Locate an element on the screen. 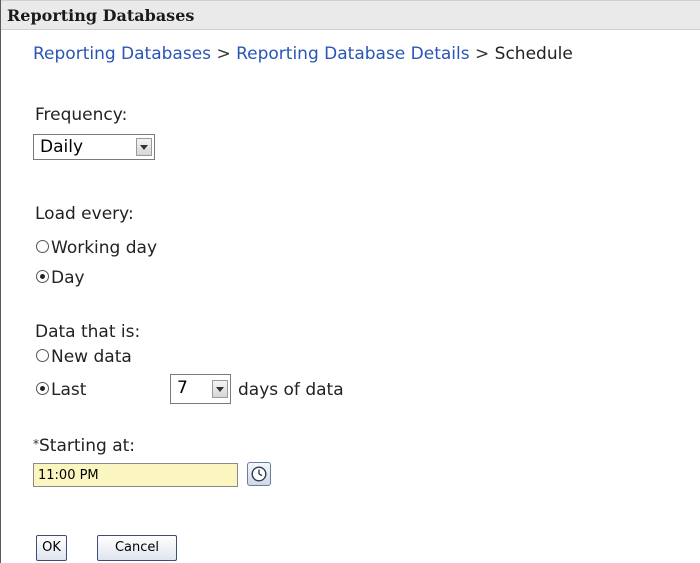 This screenshot has width=700, height=563. load-every-label: Load every: is located at coordinates (84, 214).